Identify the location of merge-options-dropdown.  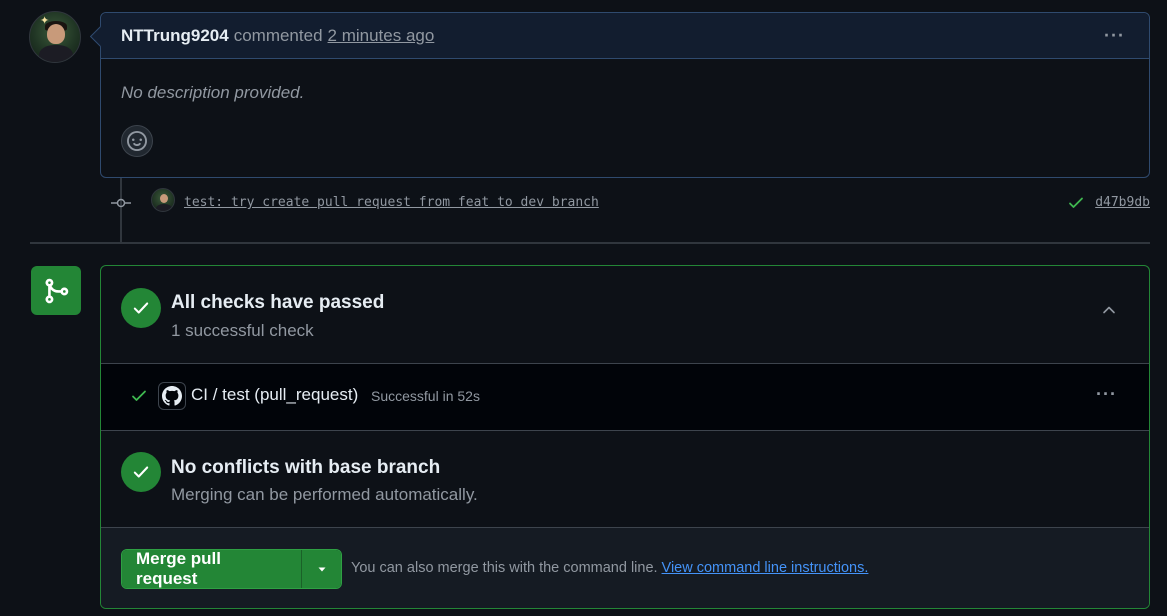
(321, 569).